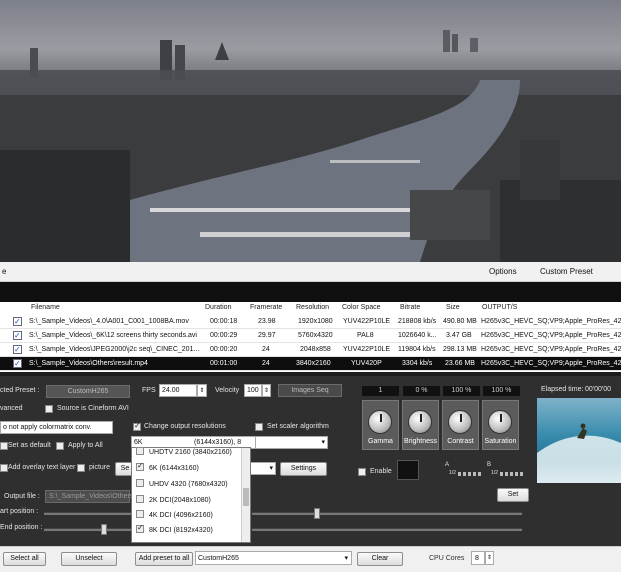 The width and height of the screenshot is (621, 572). What do you see at coordinates (310, 272) in the screenshot?
I see `menu-bar: e Options Custom Preset` at bounding box center [310, 272].